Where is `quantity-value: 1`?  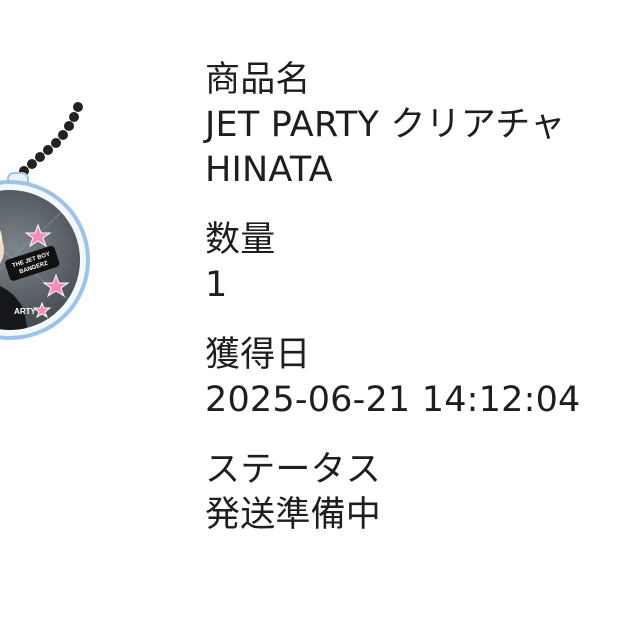
quantity-value: 1 is located at coordinates (216, 285).